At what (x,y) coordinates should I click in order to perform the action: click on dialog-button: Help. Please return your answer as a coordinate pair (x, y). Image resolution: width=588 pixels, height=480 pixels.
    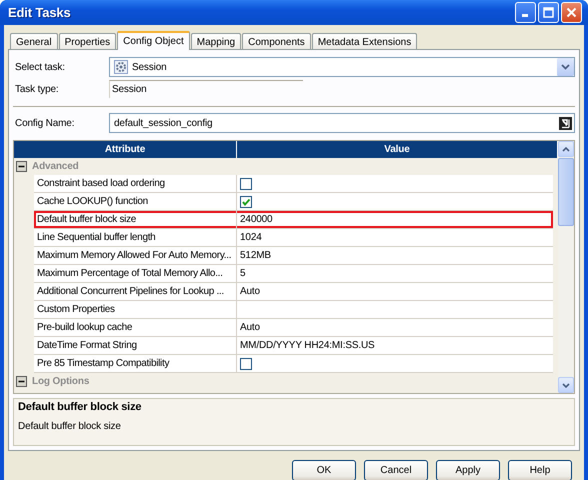
    Looking at the image, I should click on (540, 470).